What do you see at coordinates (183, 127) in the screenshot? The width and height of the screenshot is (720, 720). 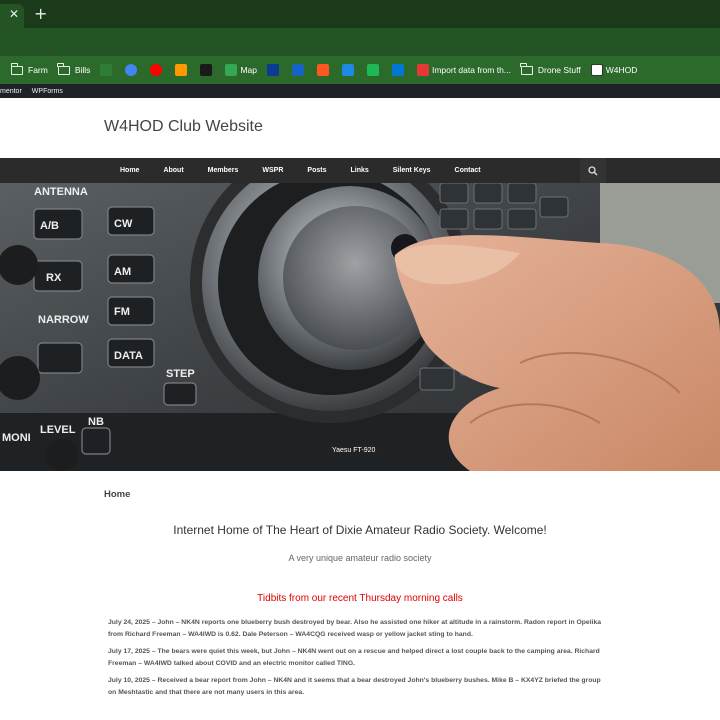 I see `site-title: W4HOD Club Website` at bounding box center [183, 127].